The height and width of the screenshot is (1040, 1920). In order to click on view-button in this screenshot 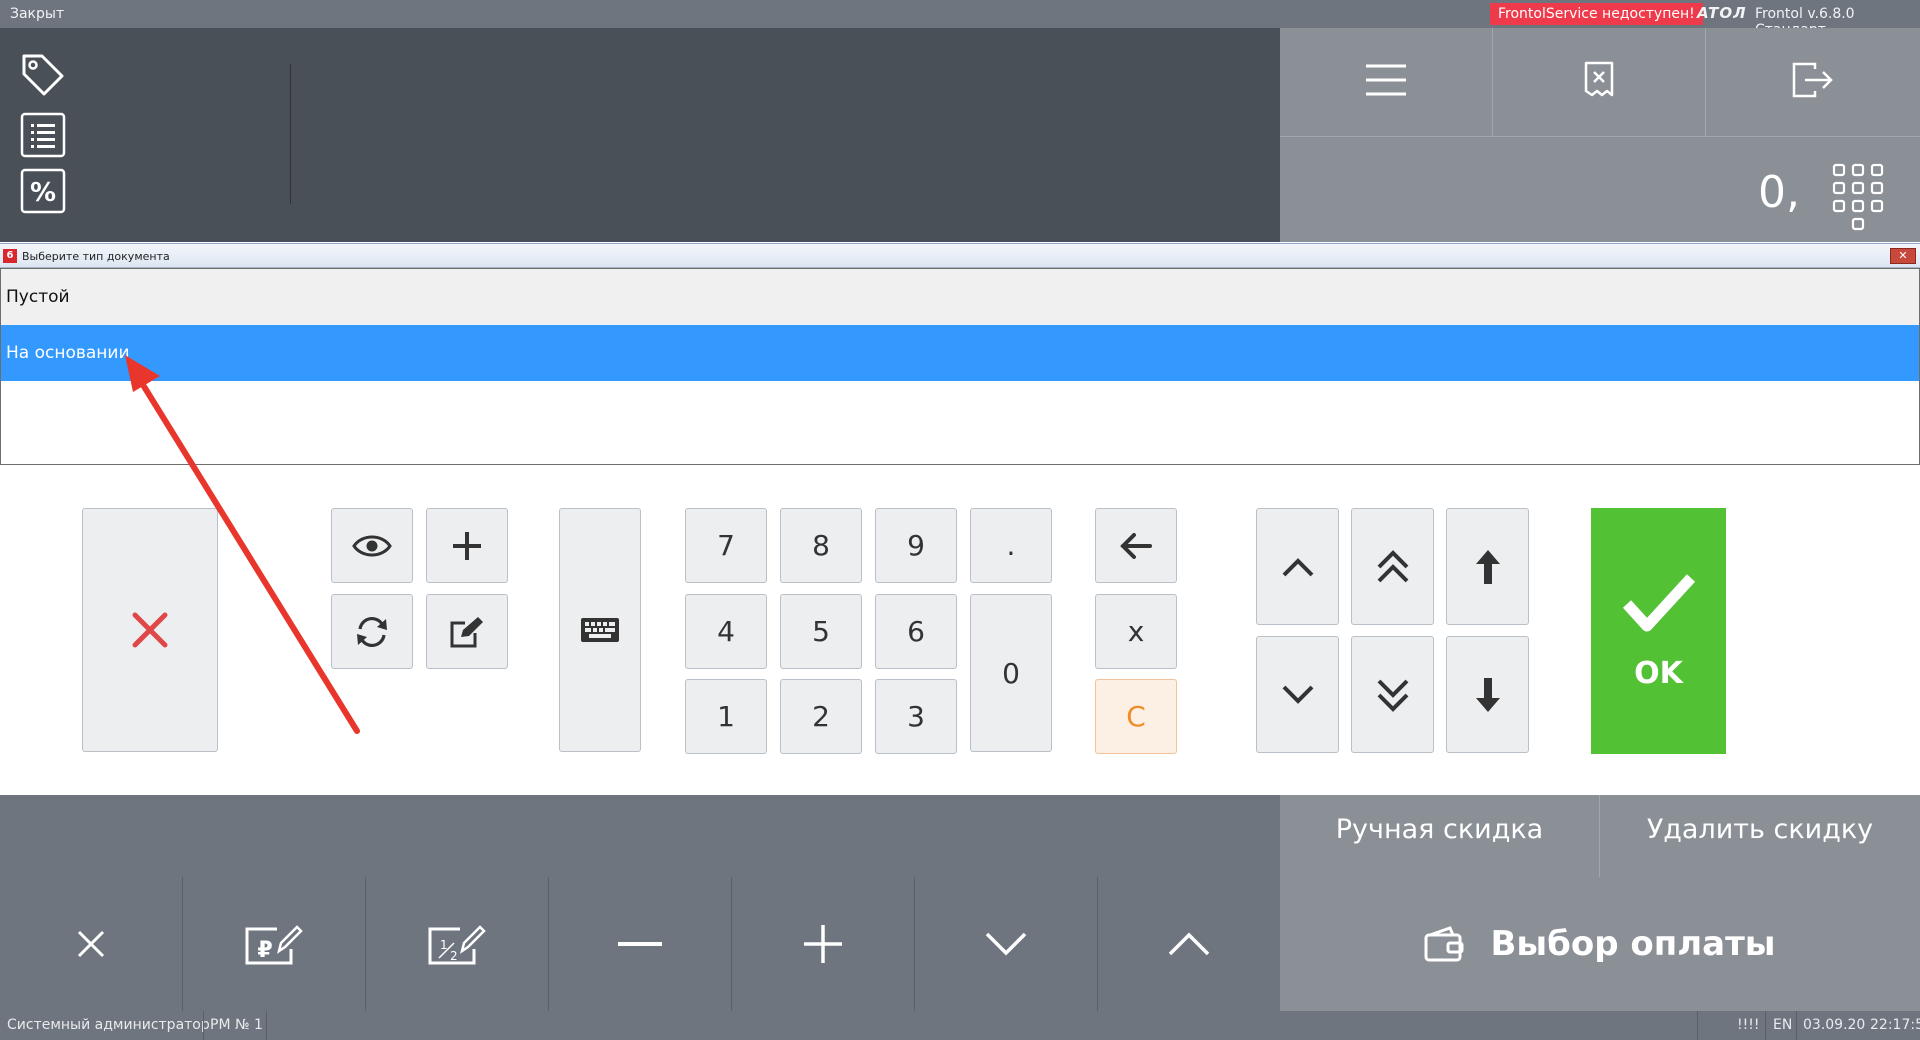, I will do `click(372, 545)`.